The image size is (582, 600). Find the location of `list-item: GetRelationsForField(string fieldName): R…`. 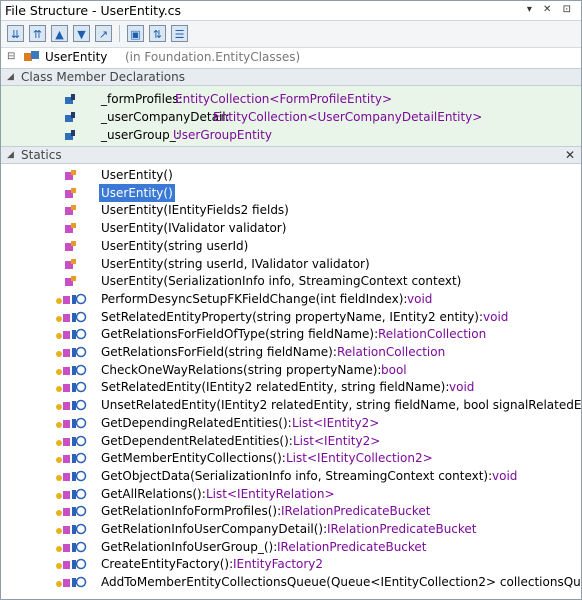

list-item: GetRelationsForField(string fieldName): R… is located at coordinates (291, 352).